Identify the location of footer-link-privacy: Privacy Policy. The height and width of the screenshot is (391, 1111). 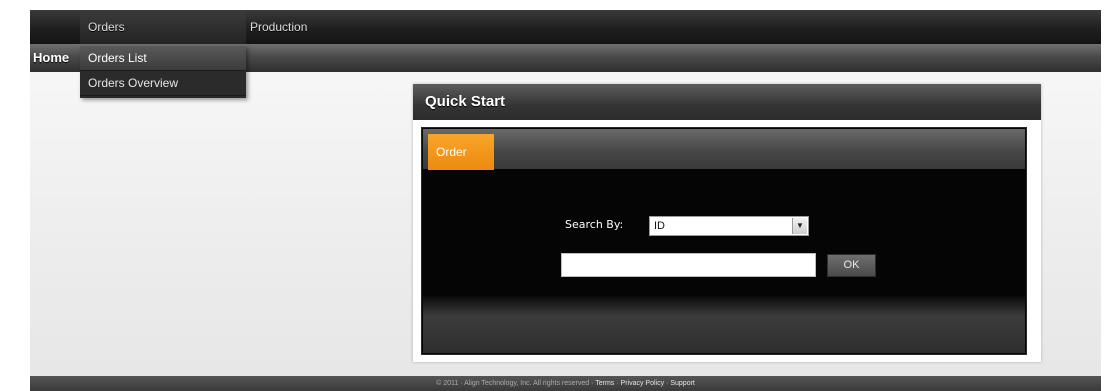
(643, 383).